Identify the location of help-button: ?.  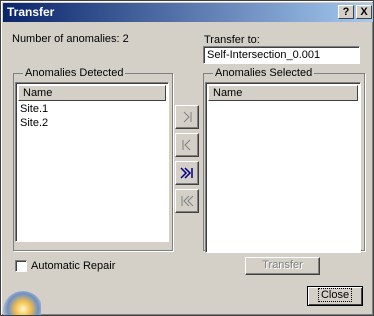
(346, 12).